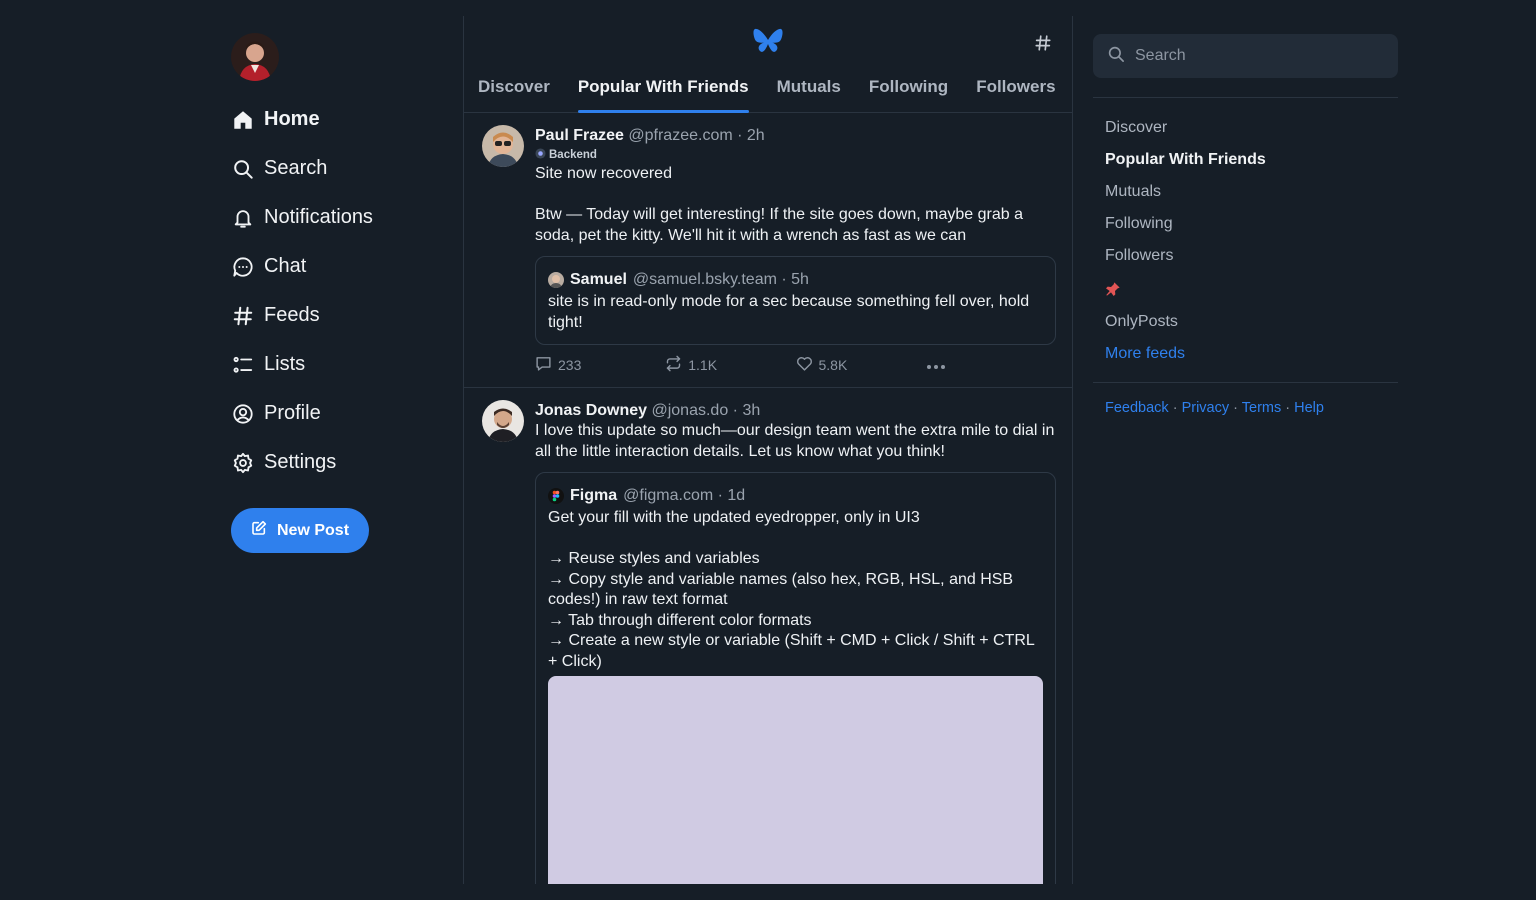  Describe the element at coordinates (696, 135) in the screenshot. I see `post-meta: @pfrazee.com · 2h` at that location.